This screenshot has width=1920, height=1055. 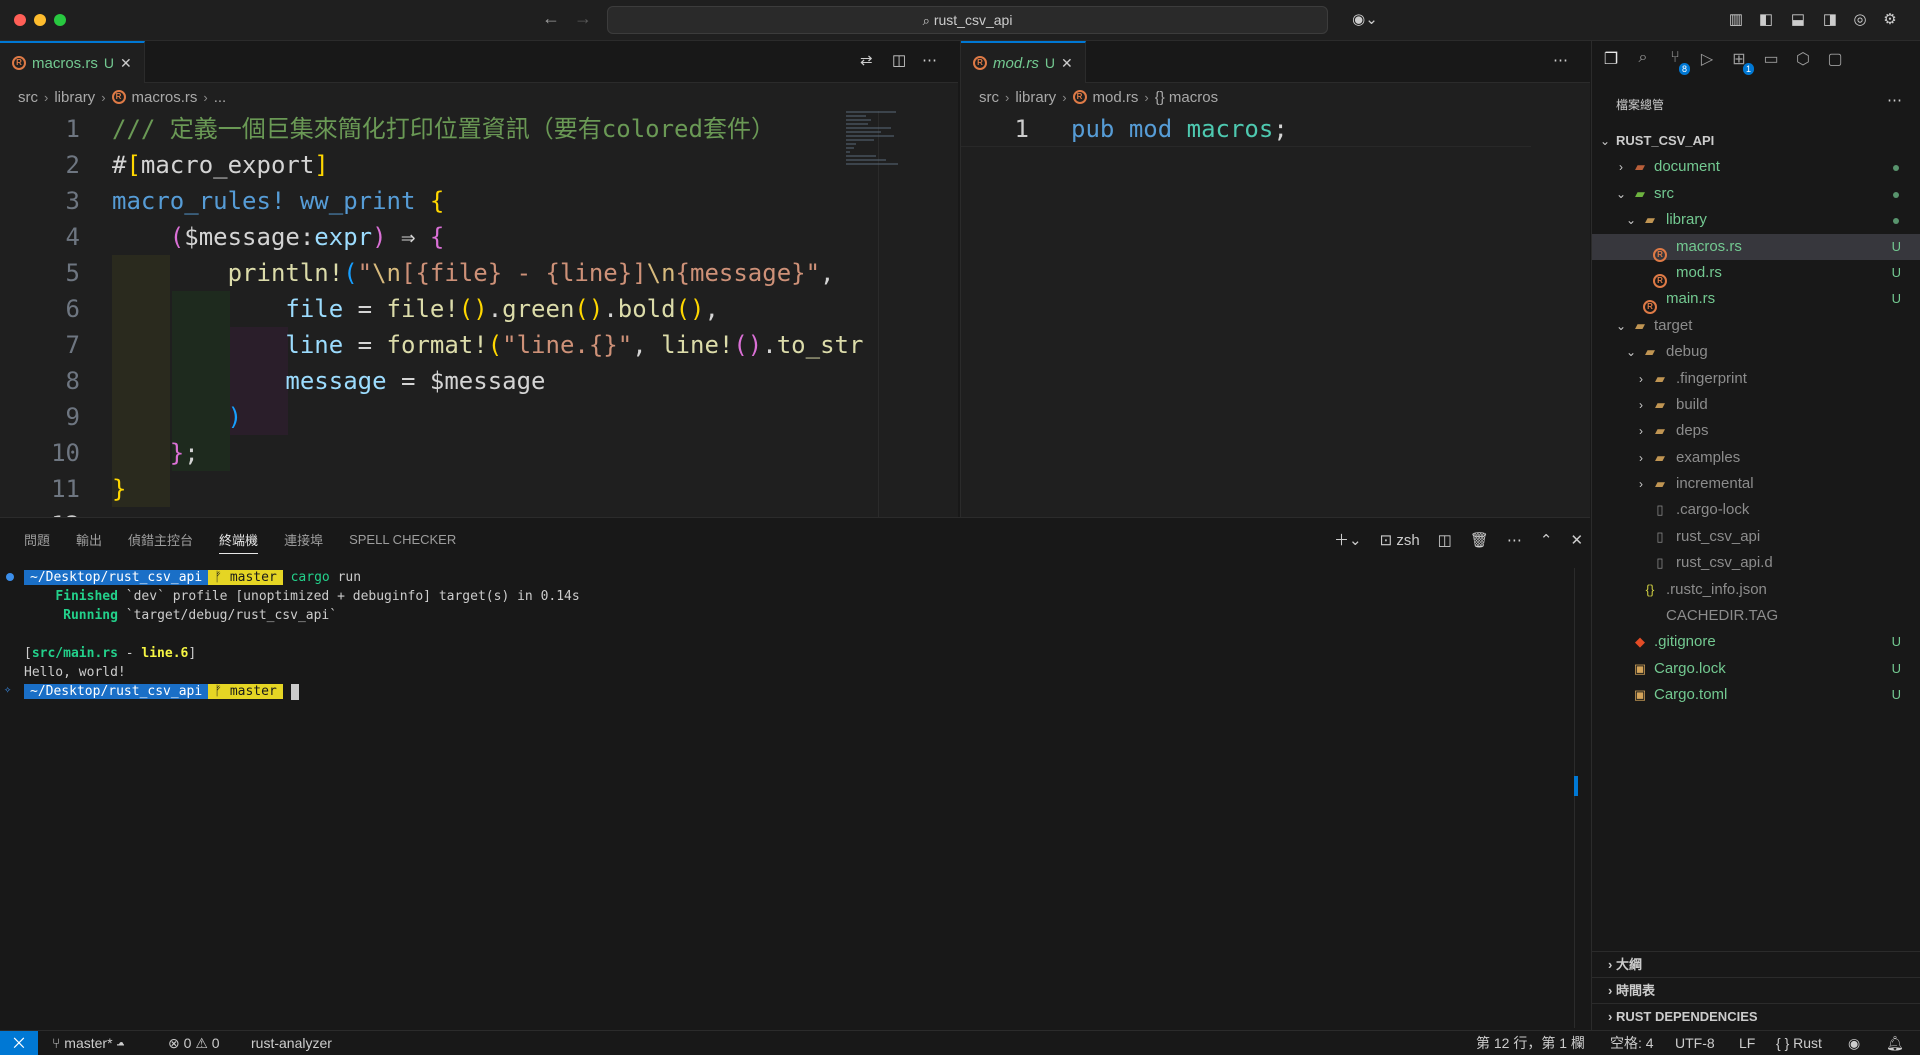 What do you see at coordinates (402, 539) in the screenshot?
I see `tab-spell-checker: SPELL CHECKER` at bounding box center [402, 539].